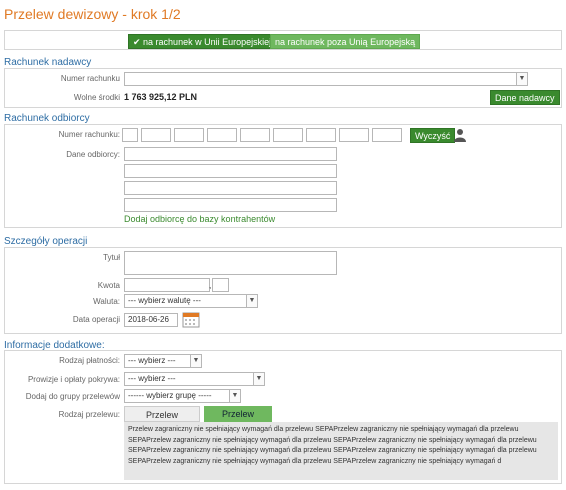 Image resolution: width=566 pixels, height=490 pixels. What do you see at coordinates (106, 301) in the screenshot?
I see `currency-label: Waluta:` at bounding box center [106, 301].